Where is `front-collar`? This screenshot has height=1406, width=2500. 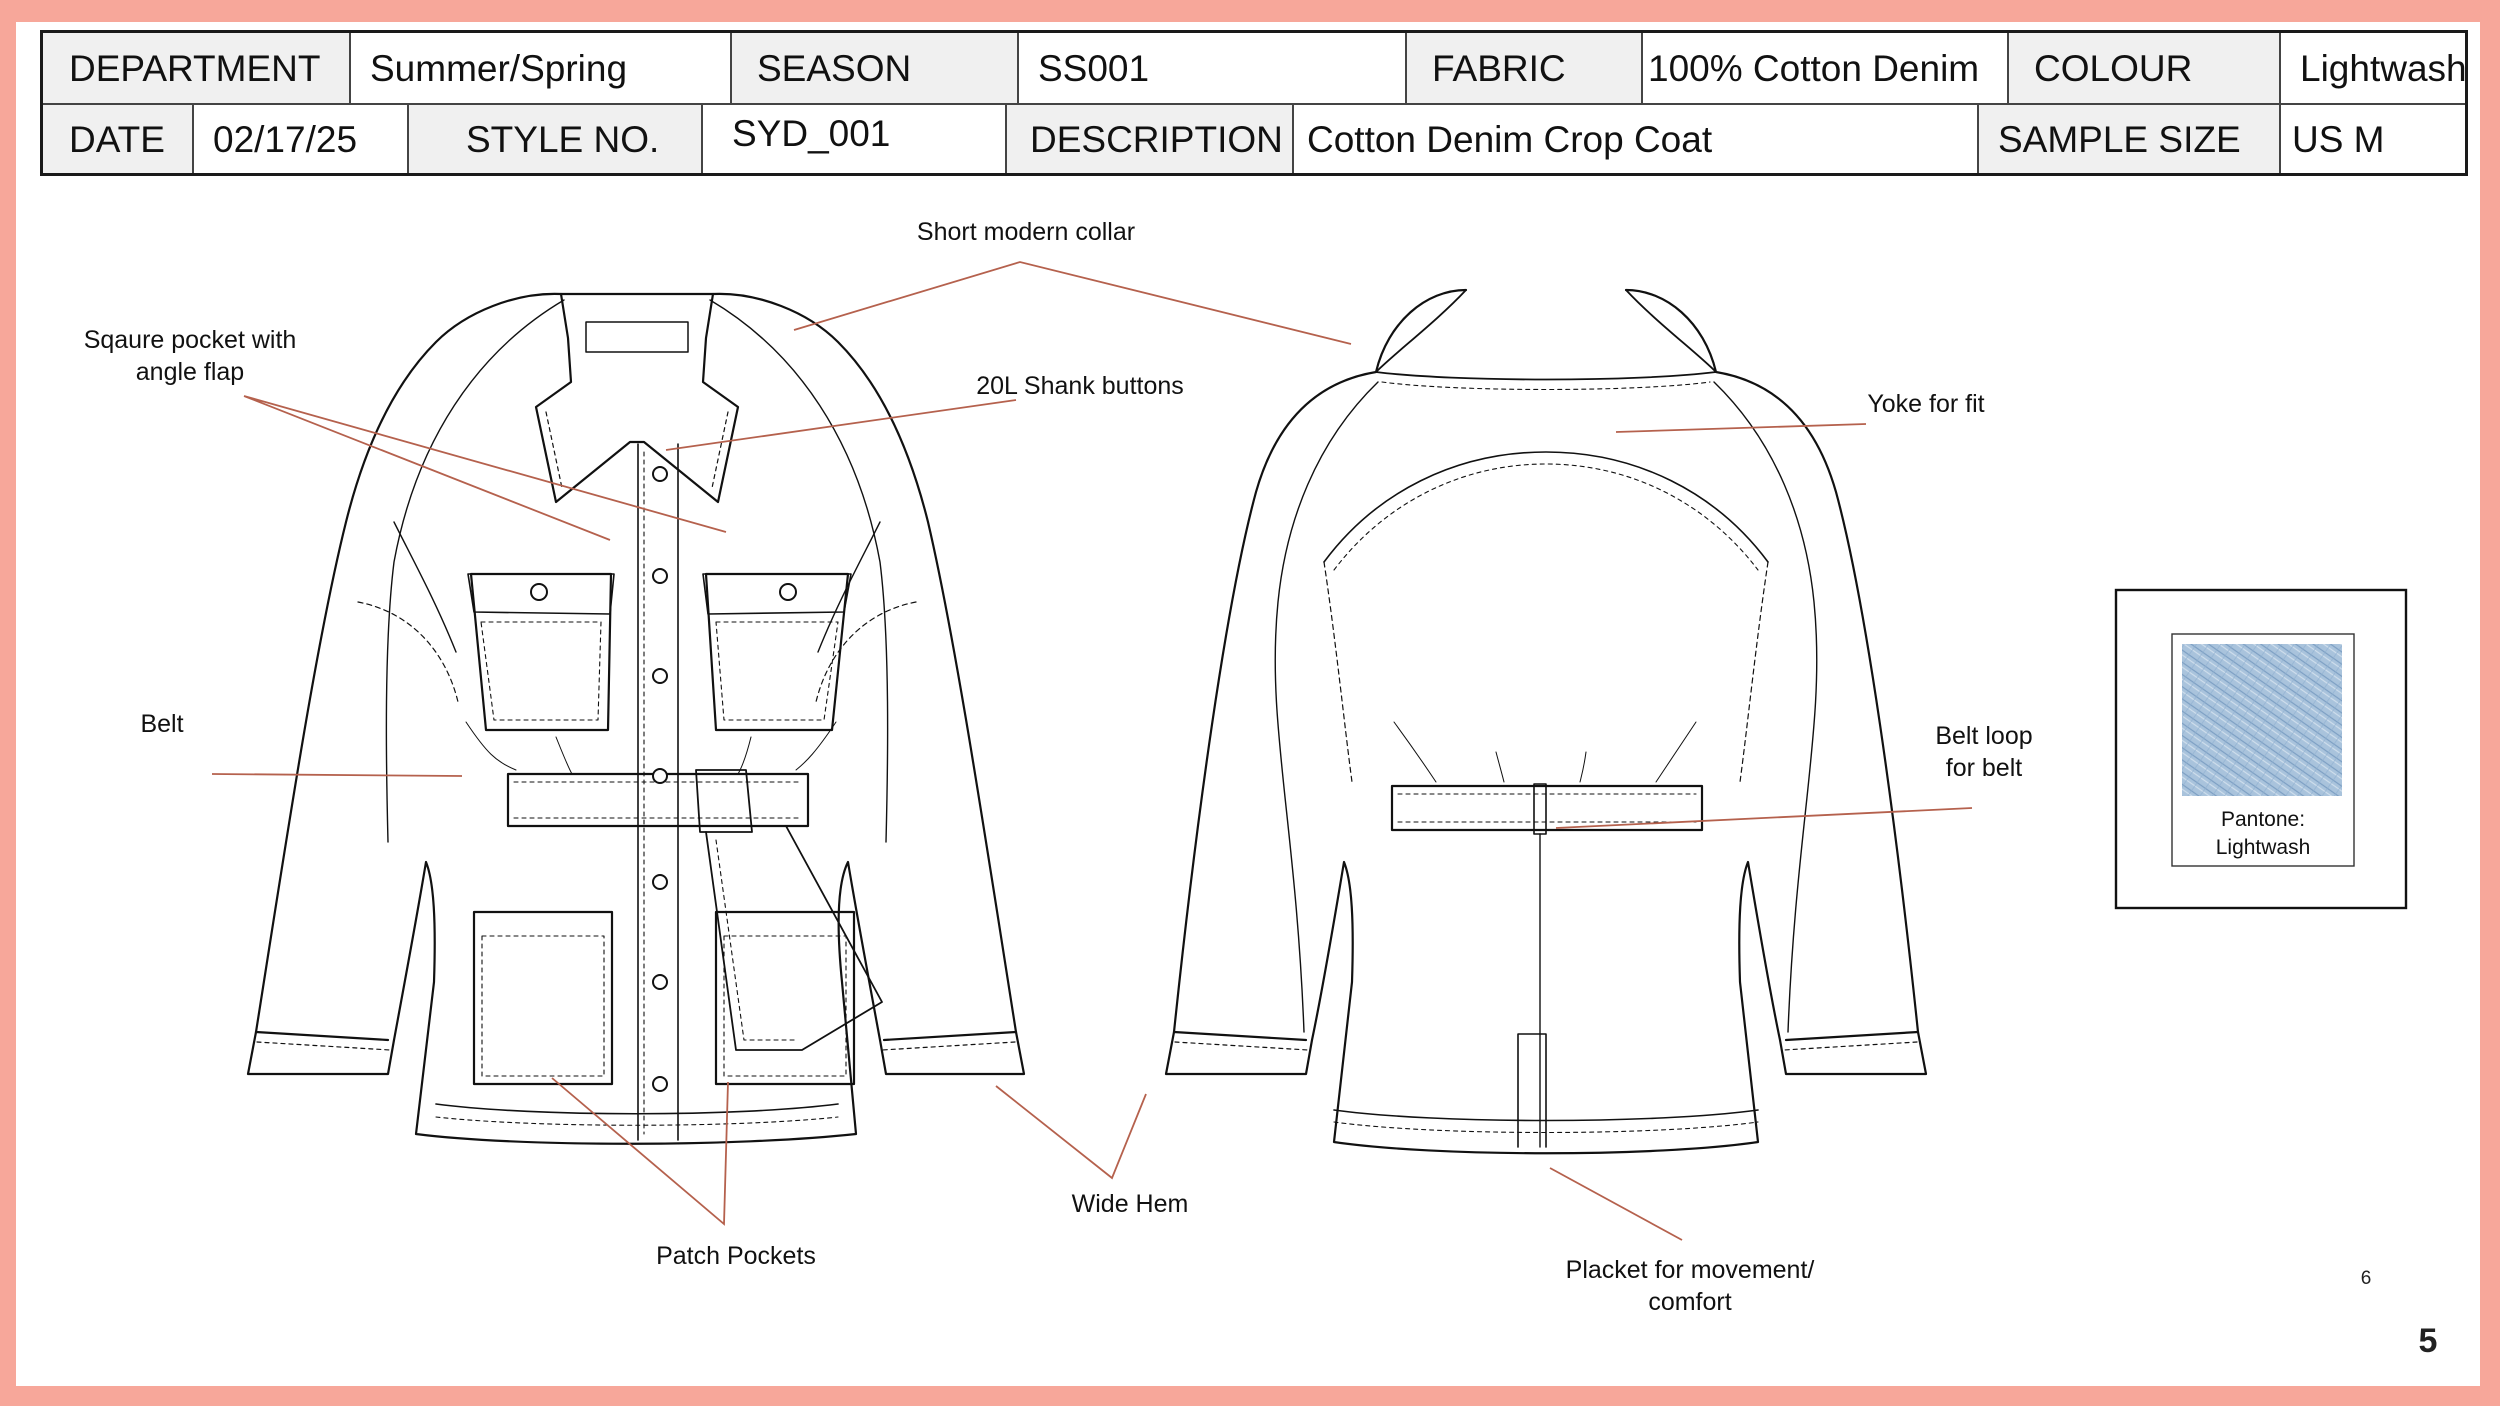
front-collar is located at coordinates (637, 398).